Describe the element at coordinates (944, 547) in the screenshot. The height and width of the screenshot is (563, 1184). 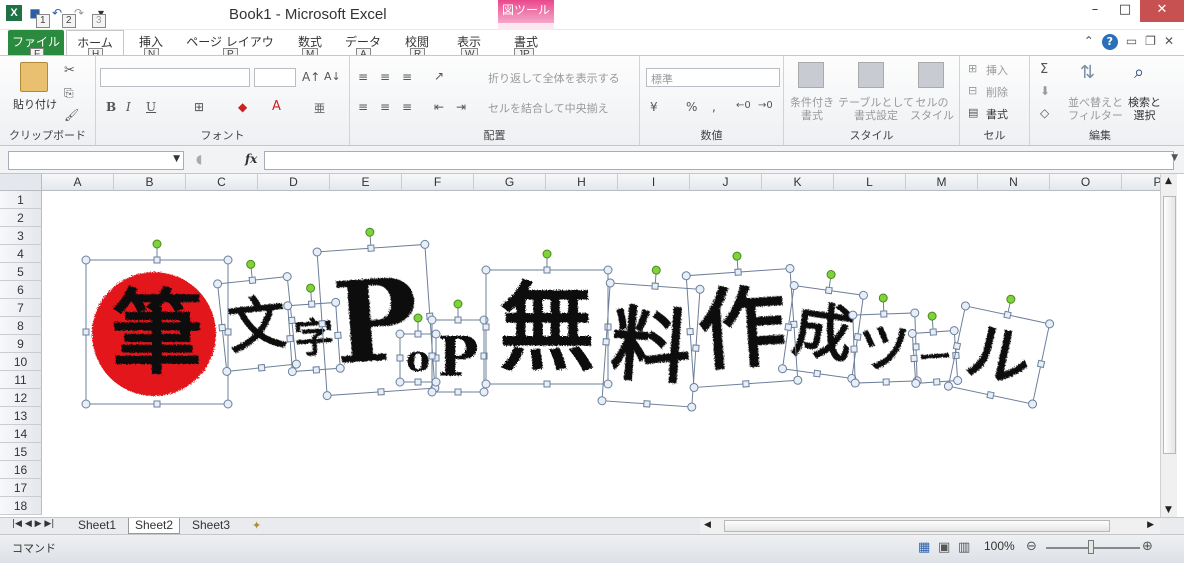
I see `page-layout-view-icon: ▣` at that location.